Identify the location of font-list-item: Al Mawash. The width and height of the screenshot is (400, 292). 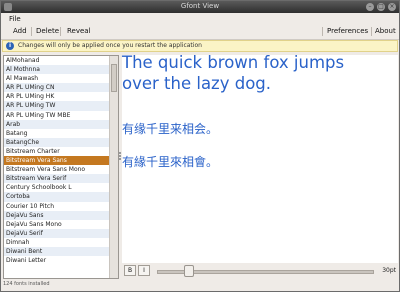
(57, 78).